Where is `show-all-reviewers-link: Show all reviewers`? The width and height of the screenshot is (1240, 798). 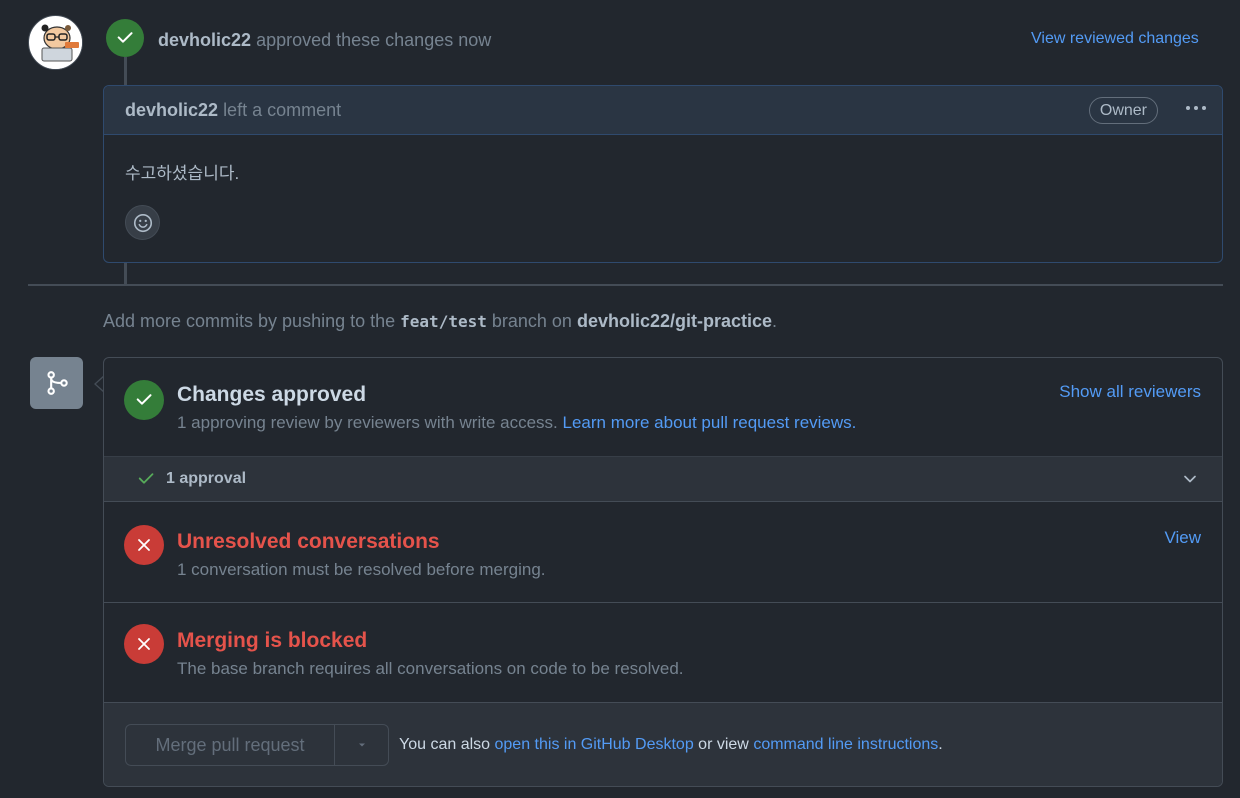 show-all-reviewers-link: Show all reviewers is located at coordinates (1130, 392).